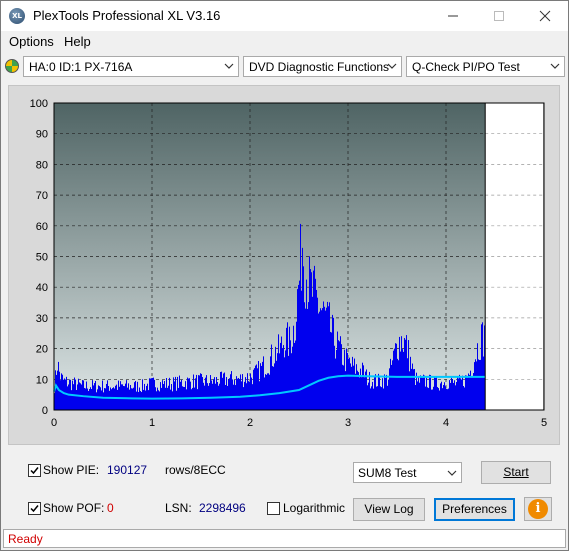 The width and height of the screenshot is (569, 551). I want to click on pie-value: 190127, so click(127, 470).